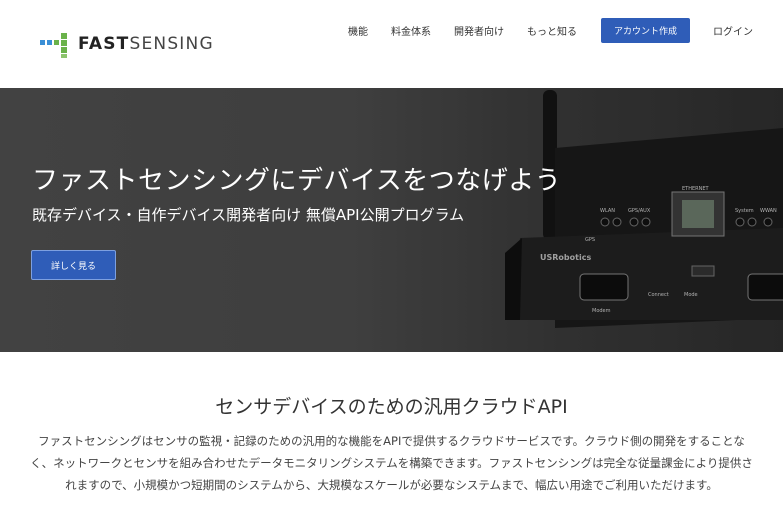 This screenshot has width=783, height=514. What do you see at coordinates (479, 30) in the screenshot?
I see `nav-item-developers: 開発者向け` at bounding box center [479, 30].